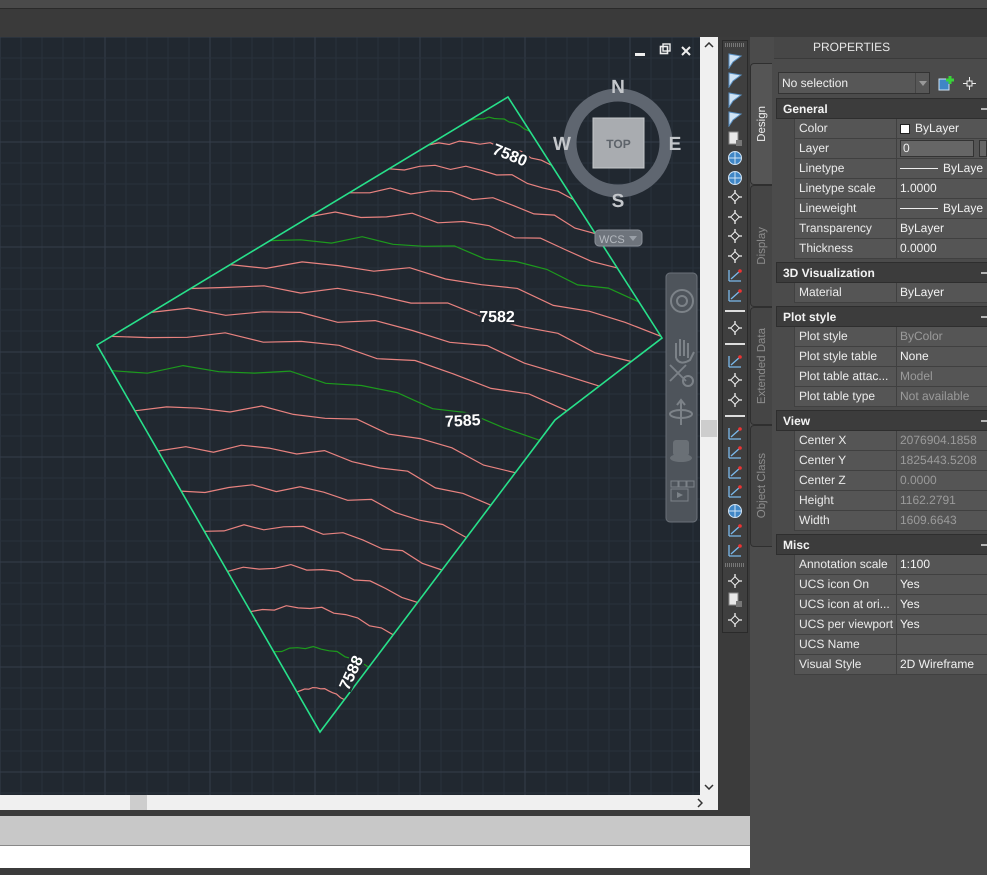 This screenshot has width=987, height=875. What do you see at coordinates (796, 421) in the screenshot?
I see `section-title: View` at bounding box center [796, 421].